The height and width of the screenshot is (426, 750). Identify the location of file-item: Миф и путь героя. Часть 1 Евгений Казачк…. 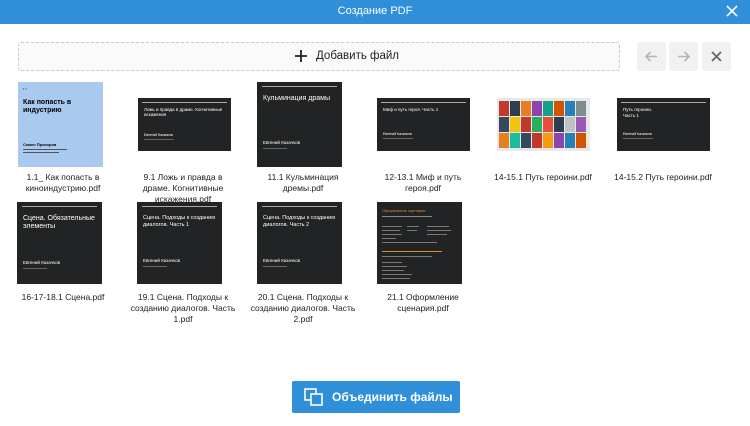
(423, 138).